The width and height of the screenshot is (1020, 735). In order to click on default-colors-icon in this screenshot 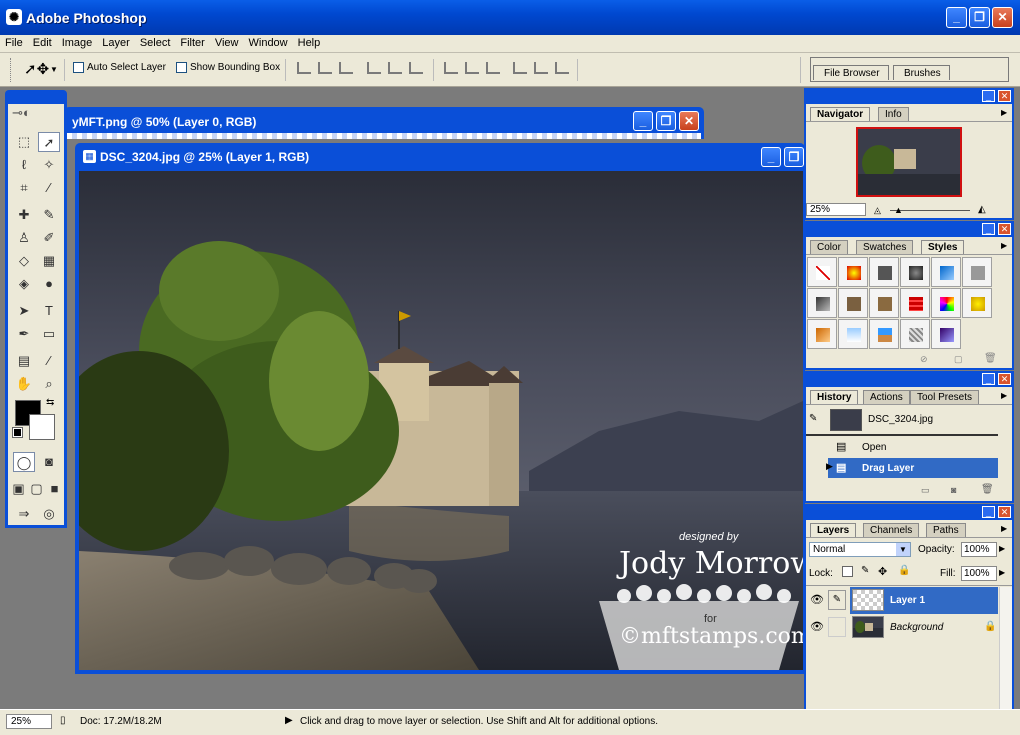, I will do `click(17, 432)`.